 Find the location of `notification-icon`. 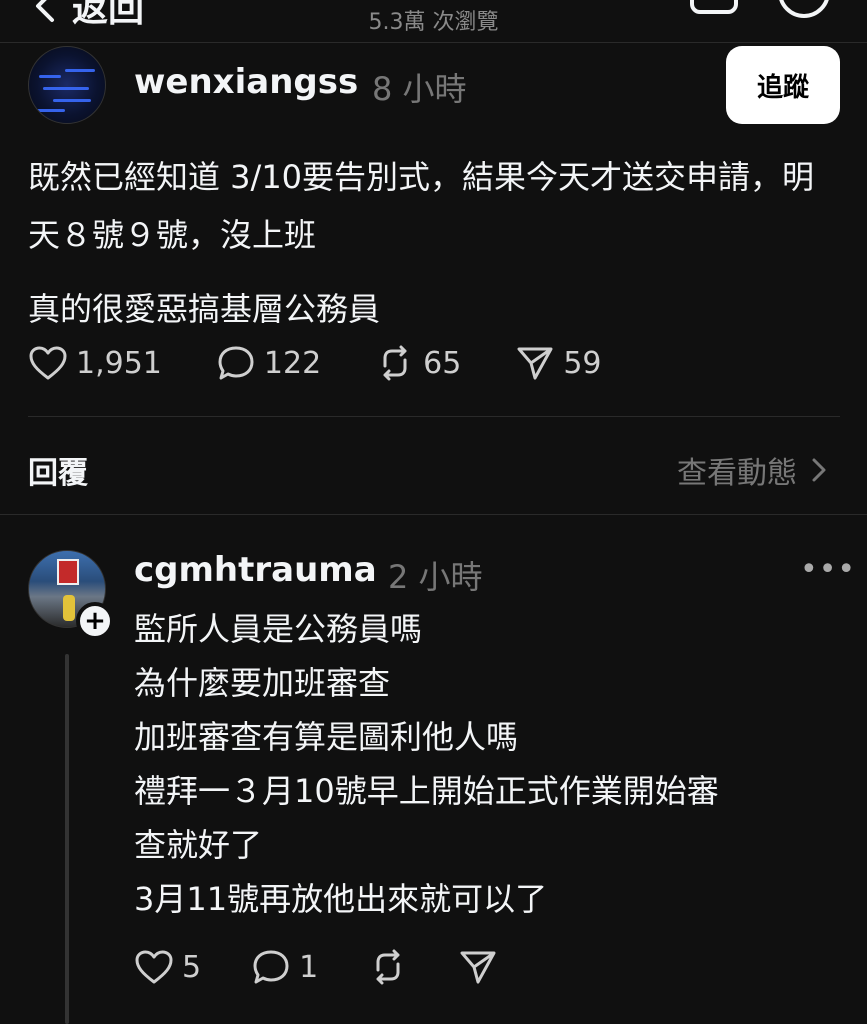

notification-icon is located at coordinates (714, 7).